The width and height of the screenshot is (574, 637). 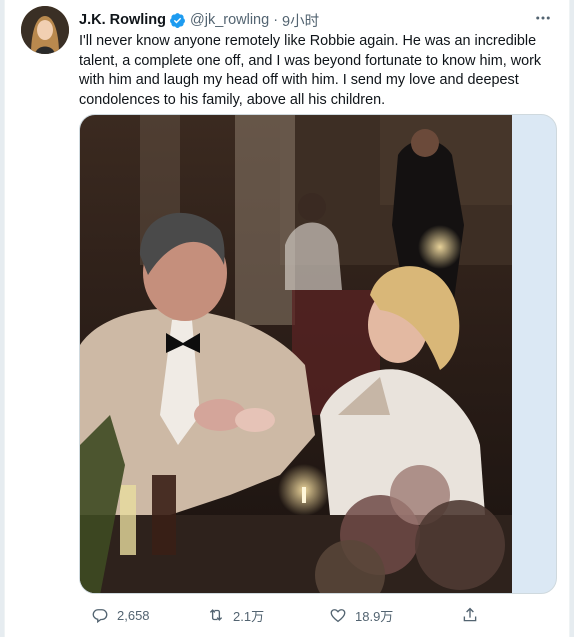 I want to click on like-button: 18.9万, so click(x=361, y=615).